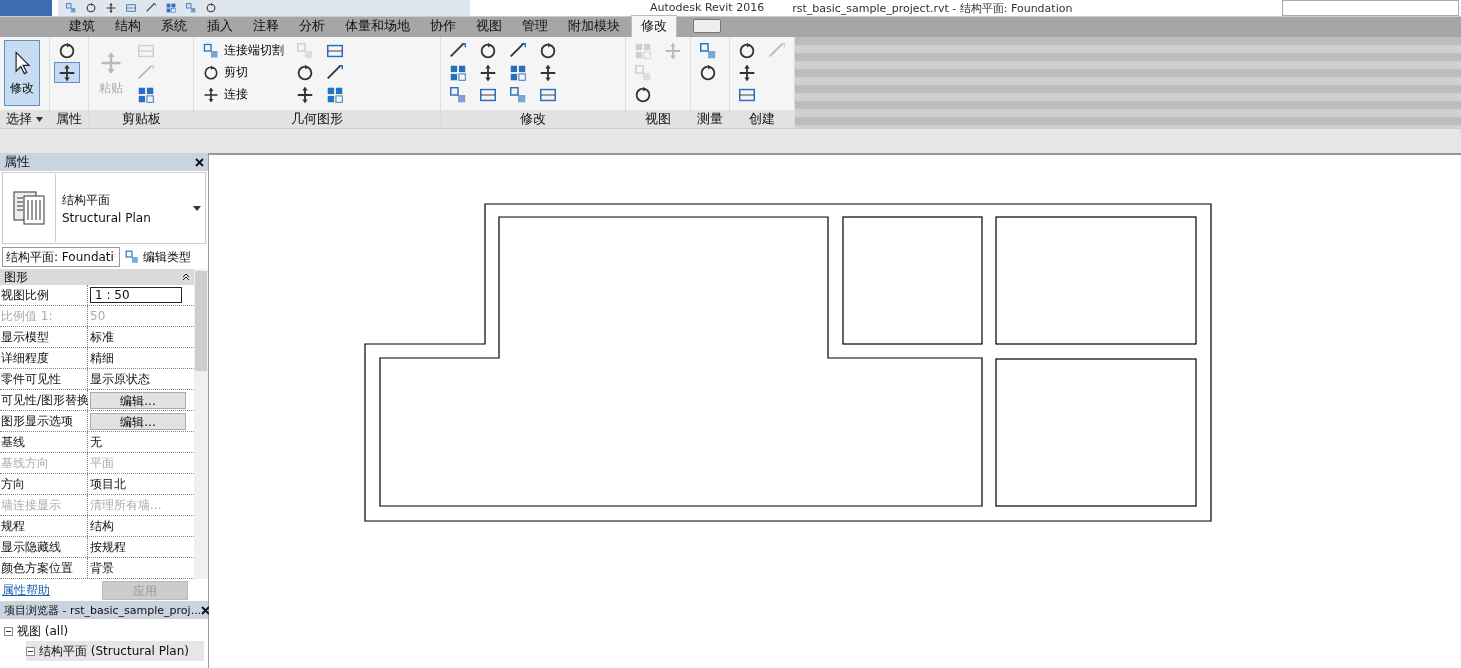 Image resolution: width=1461 pixels, height=668 pixels. I want to click on property-value: 显示原状态, so click(120, 379).